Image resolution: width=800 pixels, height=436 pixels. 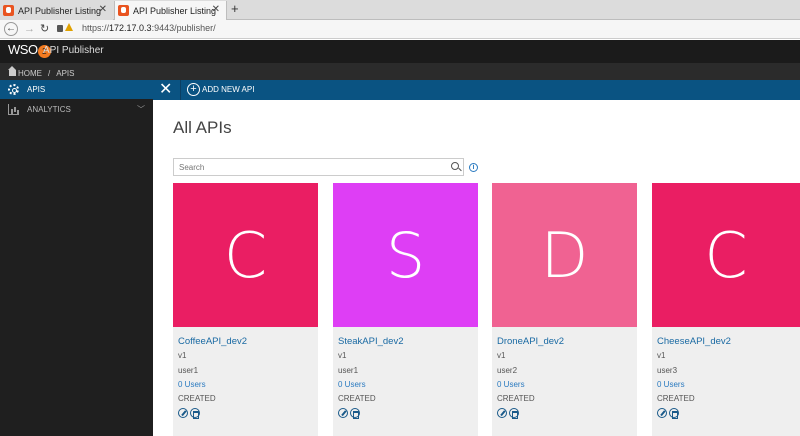 I want to click on lock-icon, so click(x=60, y=28).